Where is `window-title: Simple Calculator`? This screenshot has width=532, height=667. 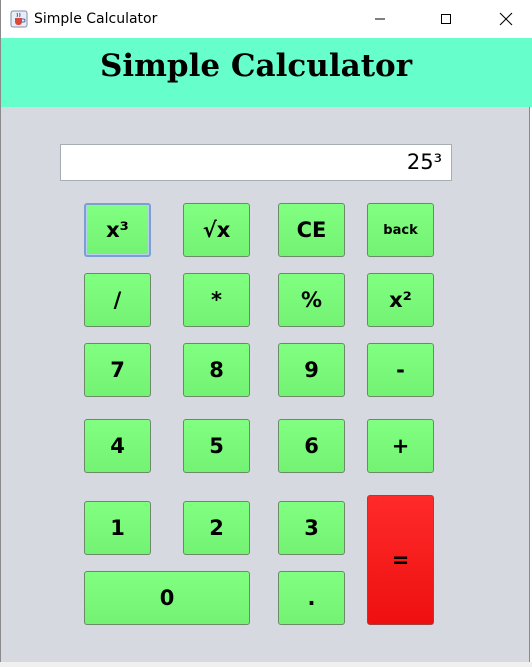
window-title: Simple Calculator is located at coordinates (96, 19).